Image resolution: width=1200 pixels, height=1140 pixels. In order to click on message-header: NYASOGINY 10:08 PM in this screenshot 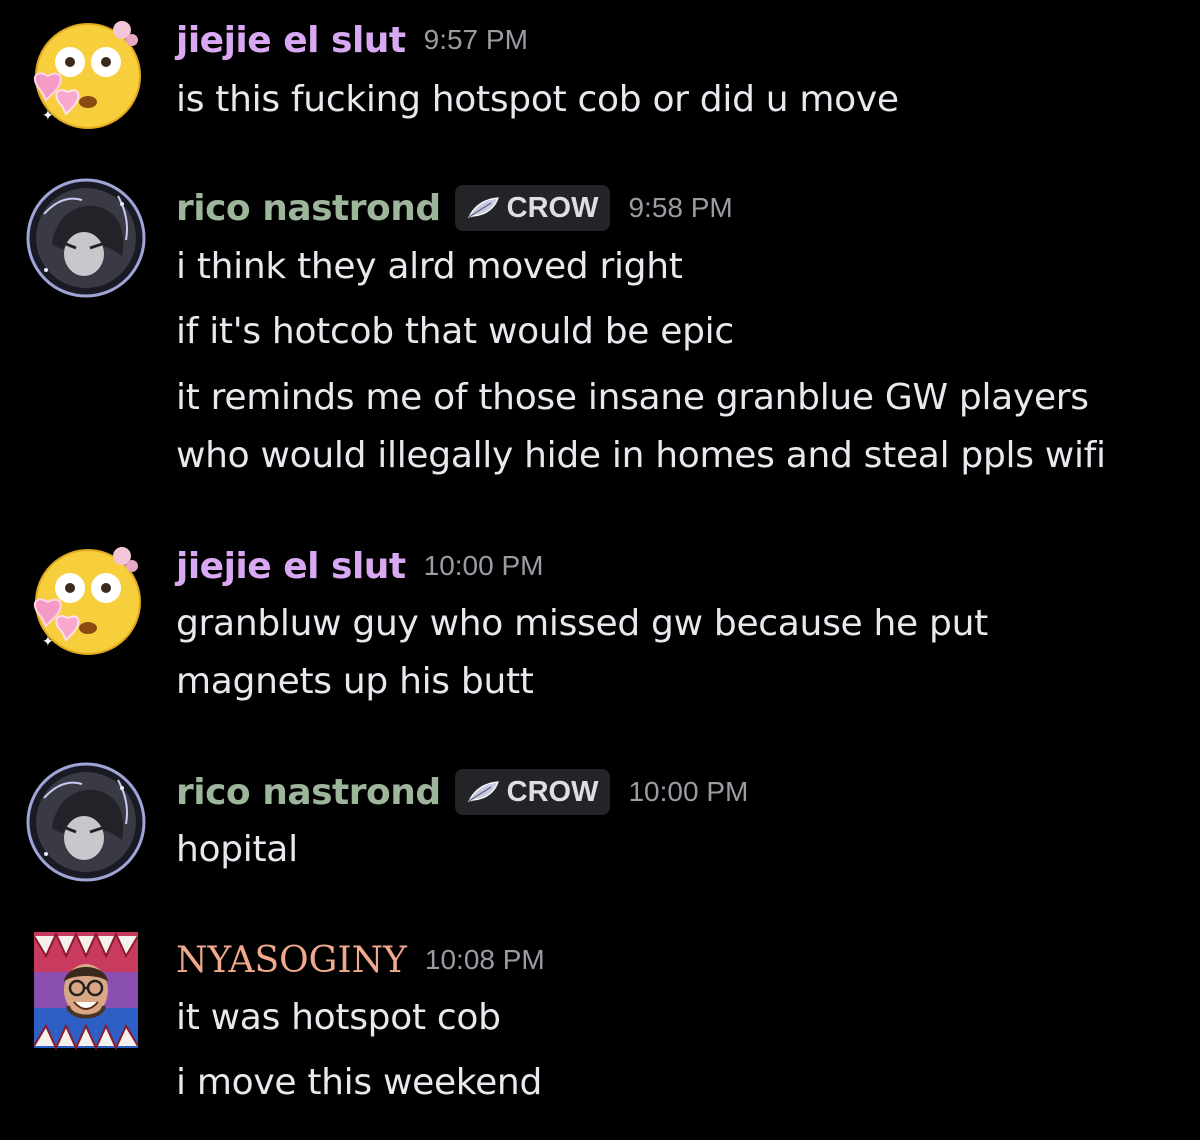, I will do `click(360, 960)`.